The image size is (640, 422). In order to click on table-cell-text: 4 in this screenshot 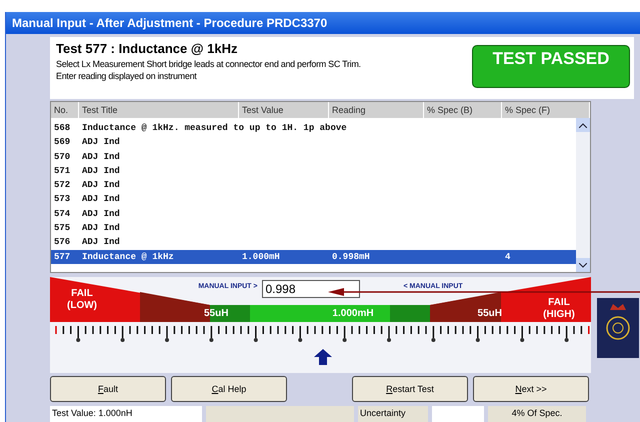, I will do `click(508, 257)`.